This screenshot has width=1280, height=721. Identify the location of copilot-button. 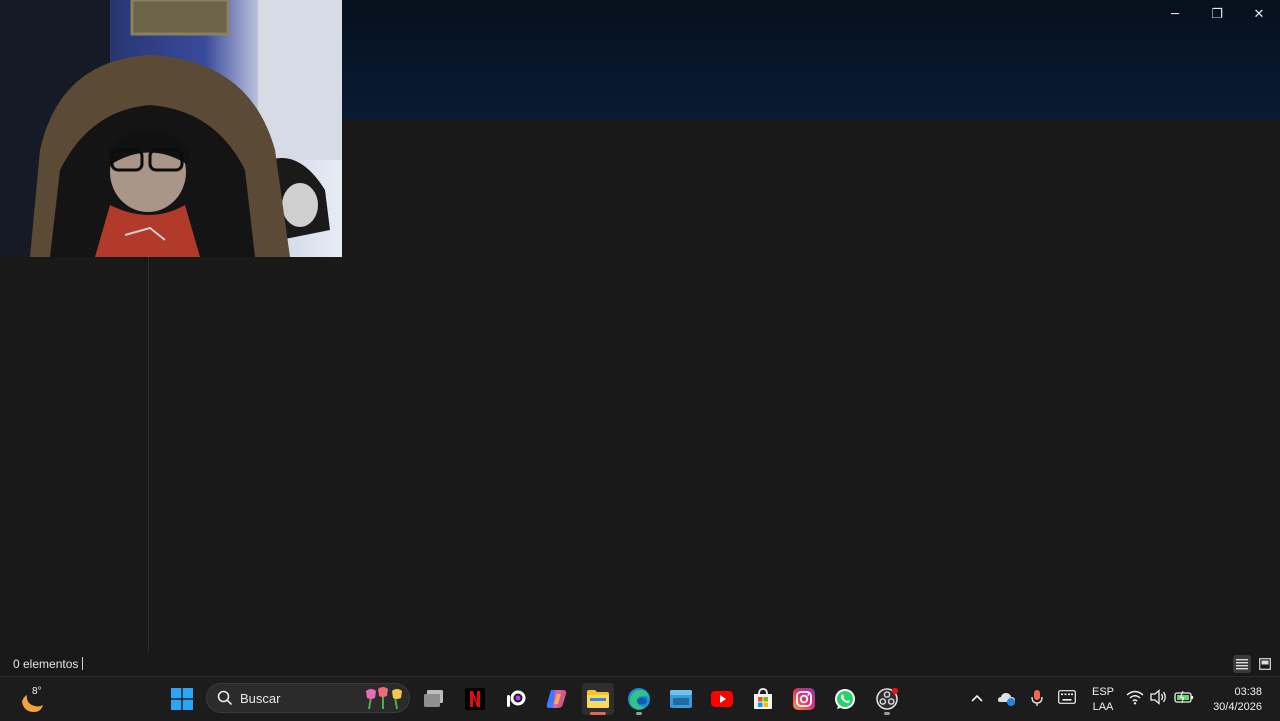
(557, 699).